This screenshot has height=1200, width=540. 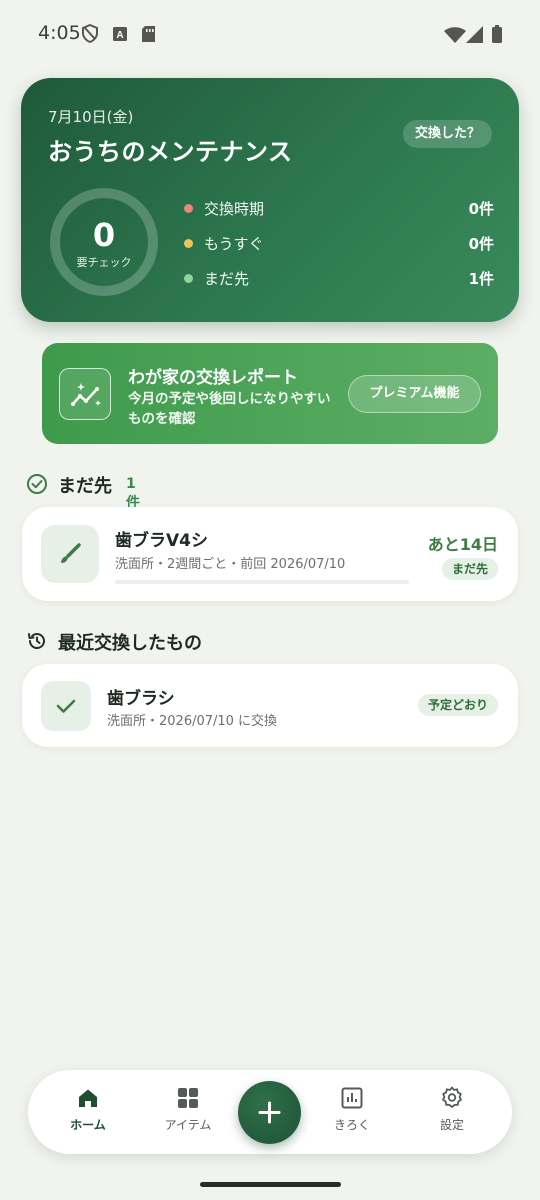 I want to click on check-count: 0, so click(x=104, y=235).